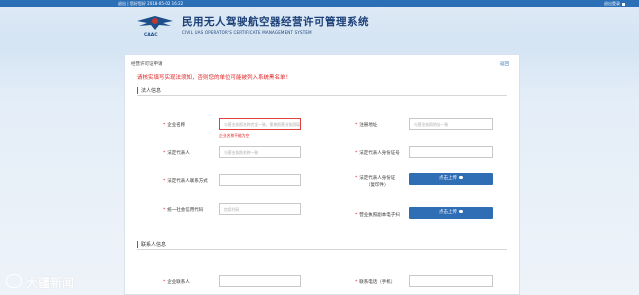  Describe the element at coordinates (234, 135) in the screenshot. I see `company-name-error: 企业名称不能为空` at that location.